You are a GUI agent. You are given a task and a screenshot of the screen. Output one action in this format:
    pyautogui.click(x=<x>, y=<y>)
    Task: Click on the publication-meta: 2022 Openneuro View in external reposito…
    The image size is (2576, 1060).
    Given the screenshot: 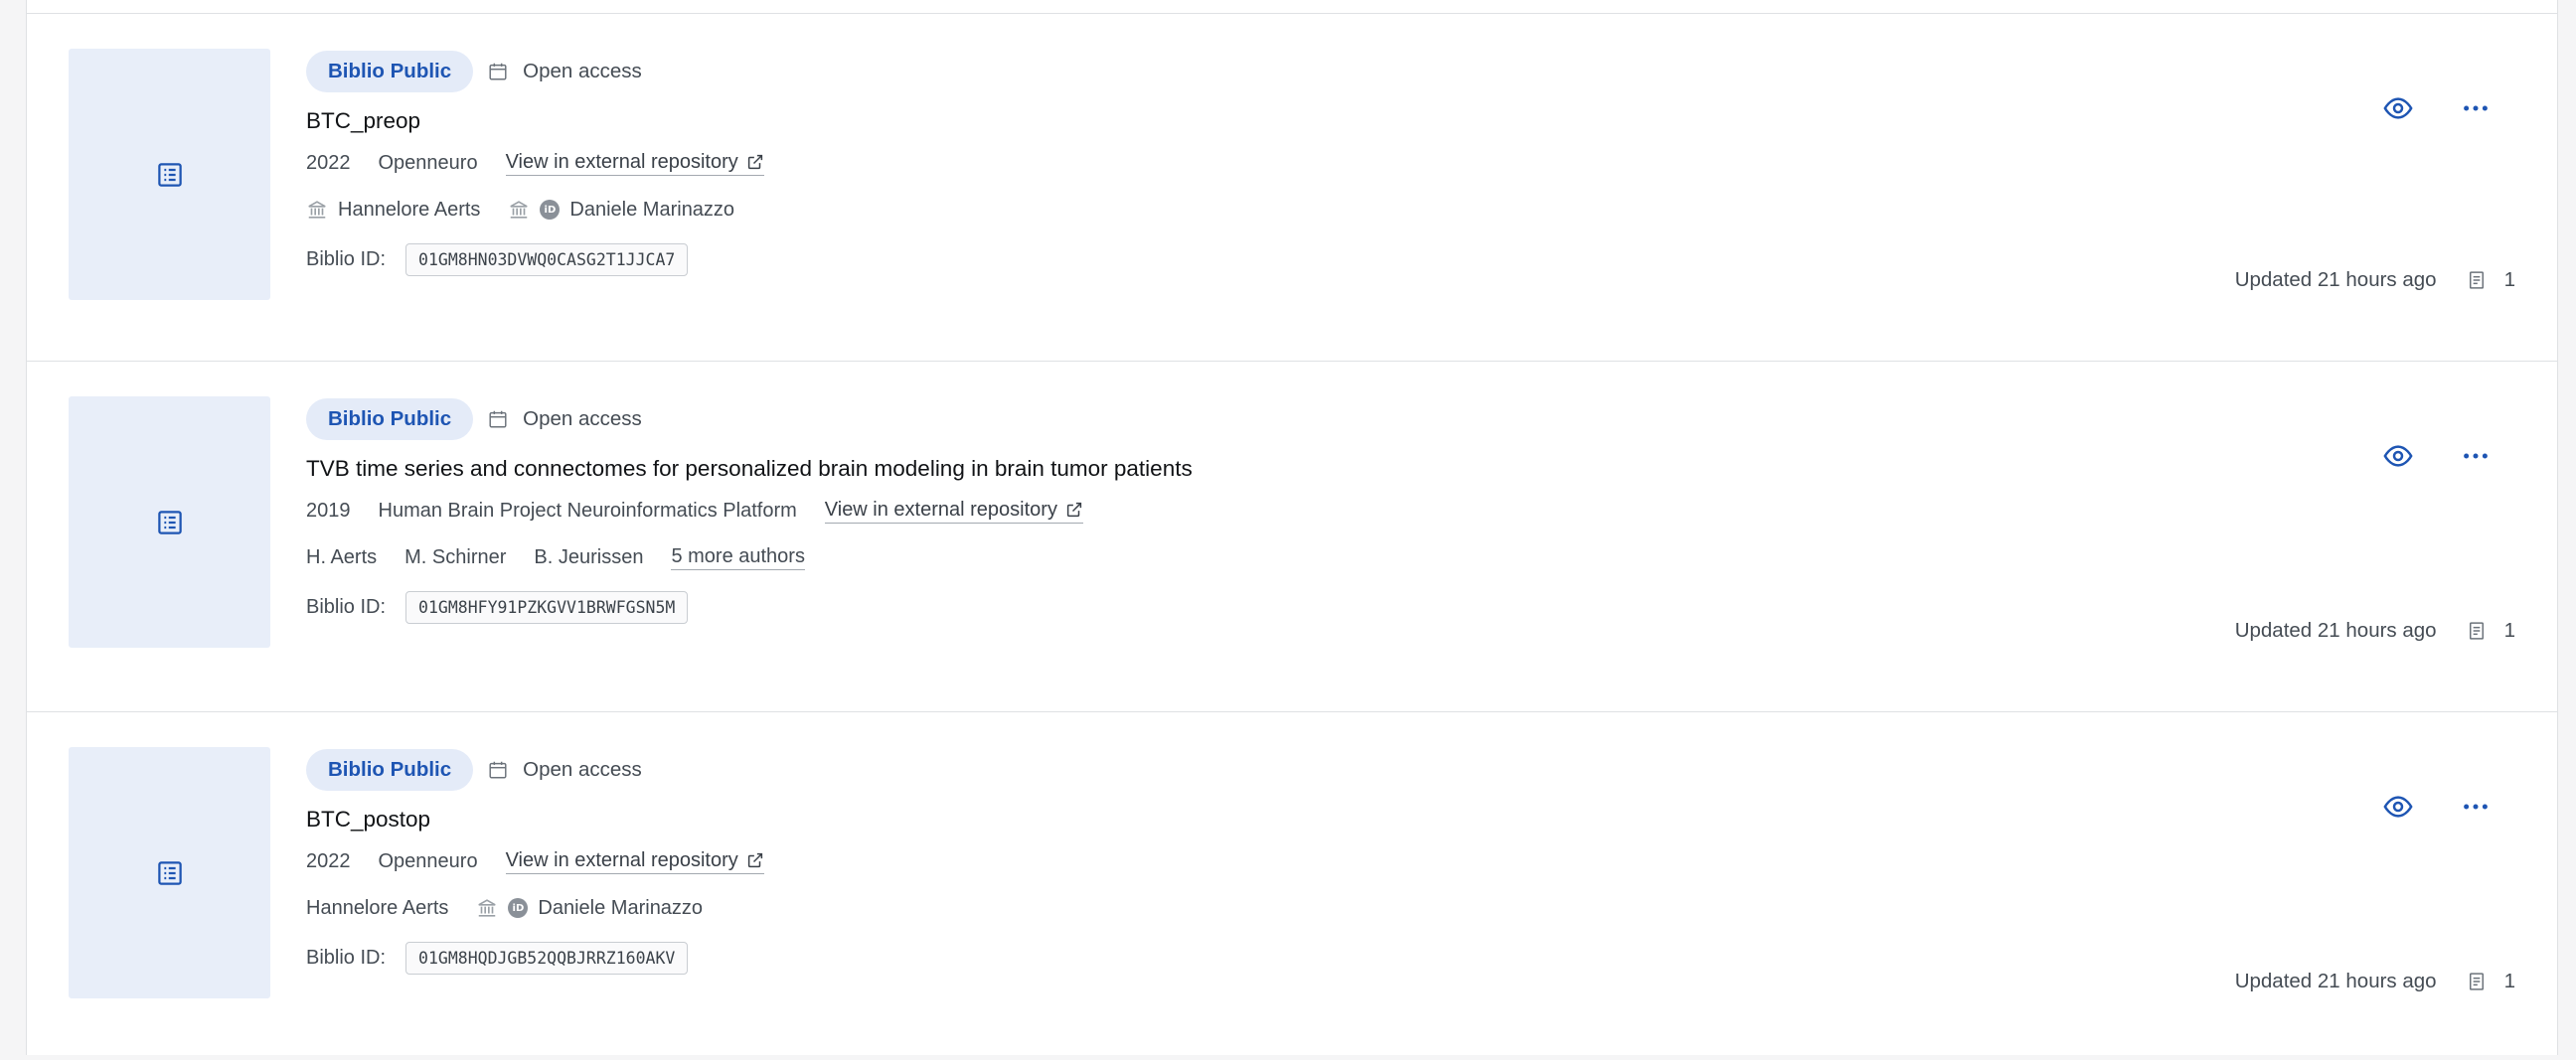 What is the action you would take?
    pyautogui.click(x=1431, y=861)
    